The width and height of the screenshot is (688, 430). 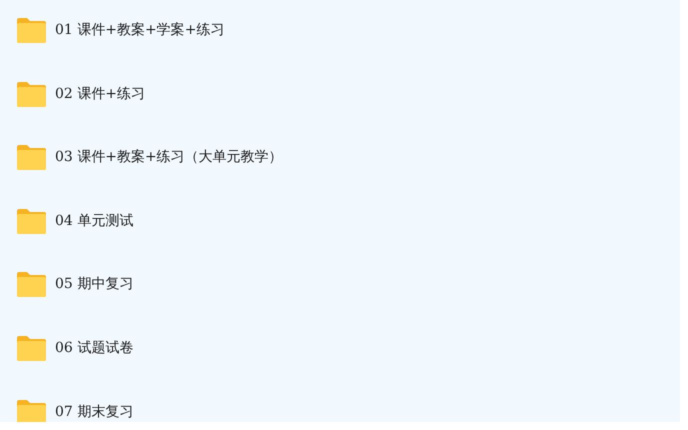 I want to click on folder-name: 07 期末复习, so click(x=94, y=410).